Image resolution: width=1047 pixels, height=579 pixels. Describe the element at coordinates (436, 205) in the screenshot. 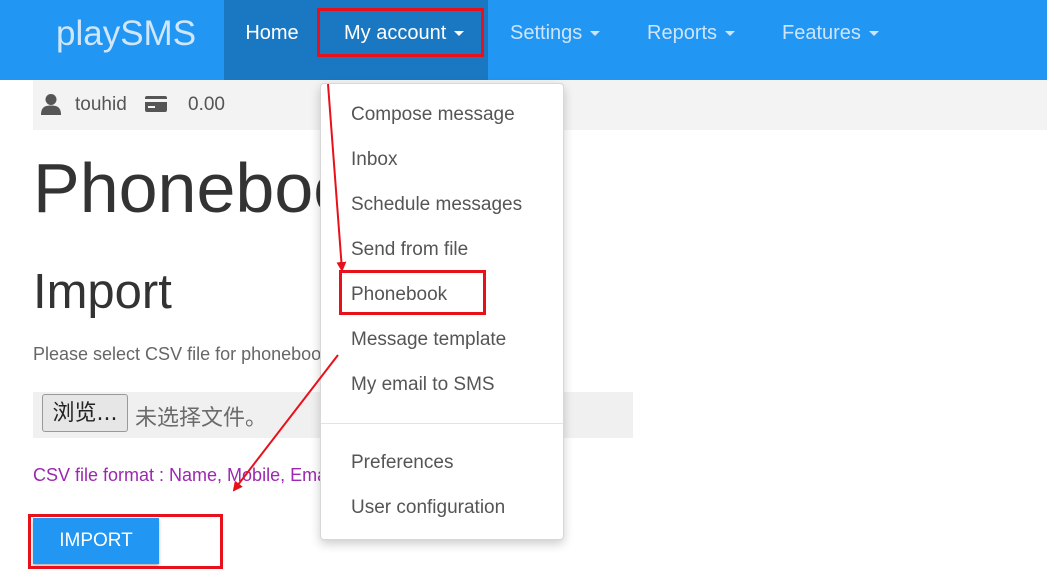

I see `menu-item-schedule-messages: Schedule messages` at that location.